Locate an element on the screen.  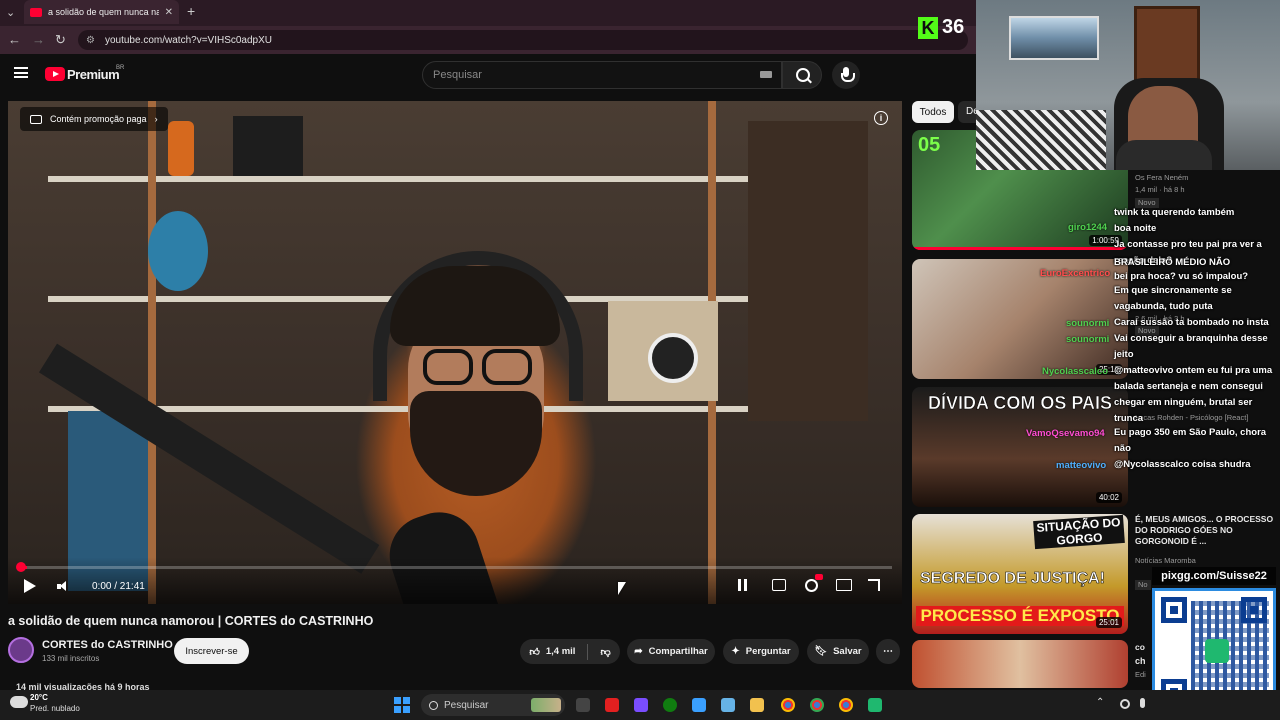
chat-message: Eu pago 350 em São Paulo, chora não is located at coordinates (1190, 440).